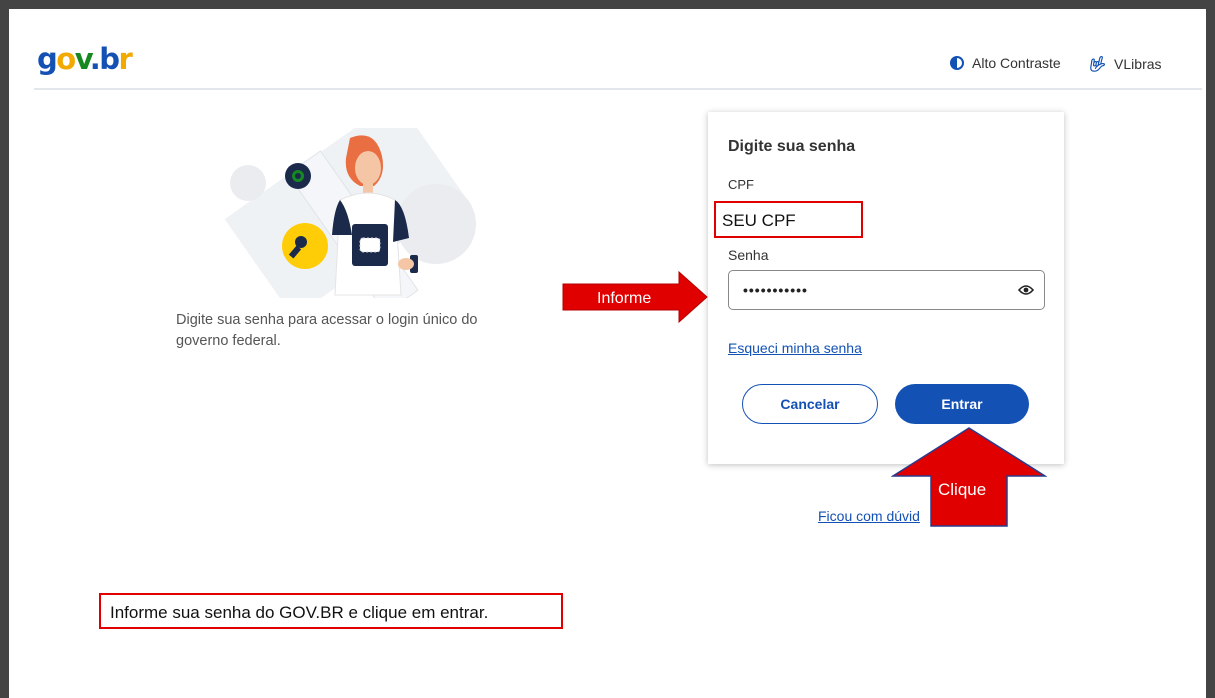  What do you see at coordinates (957, 63) in the screenshot?
I see `contrast-icon` at bounding box center [957, 63].